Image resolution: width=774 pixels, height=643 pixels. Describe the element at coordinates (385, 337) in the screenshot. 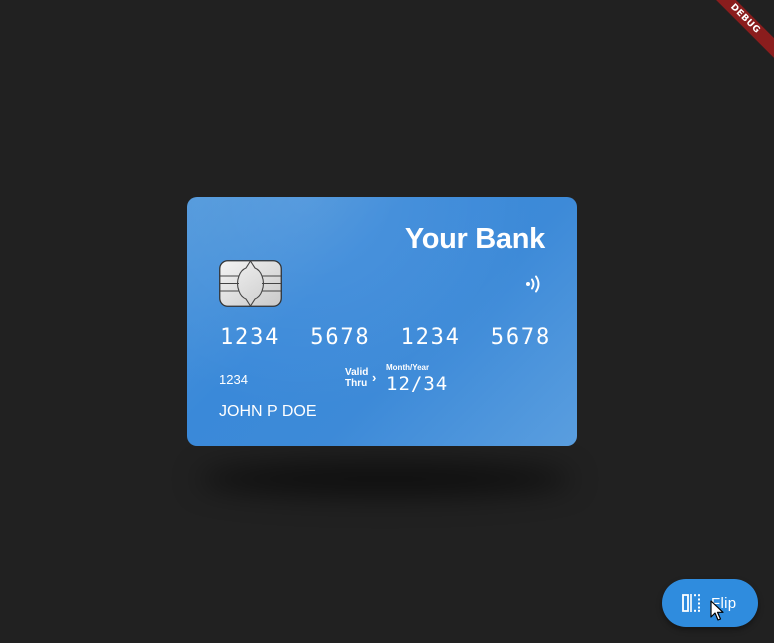

I see `card-number: 1234 5678 1234 5678` at that location.